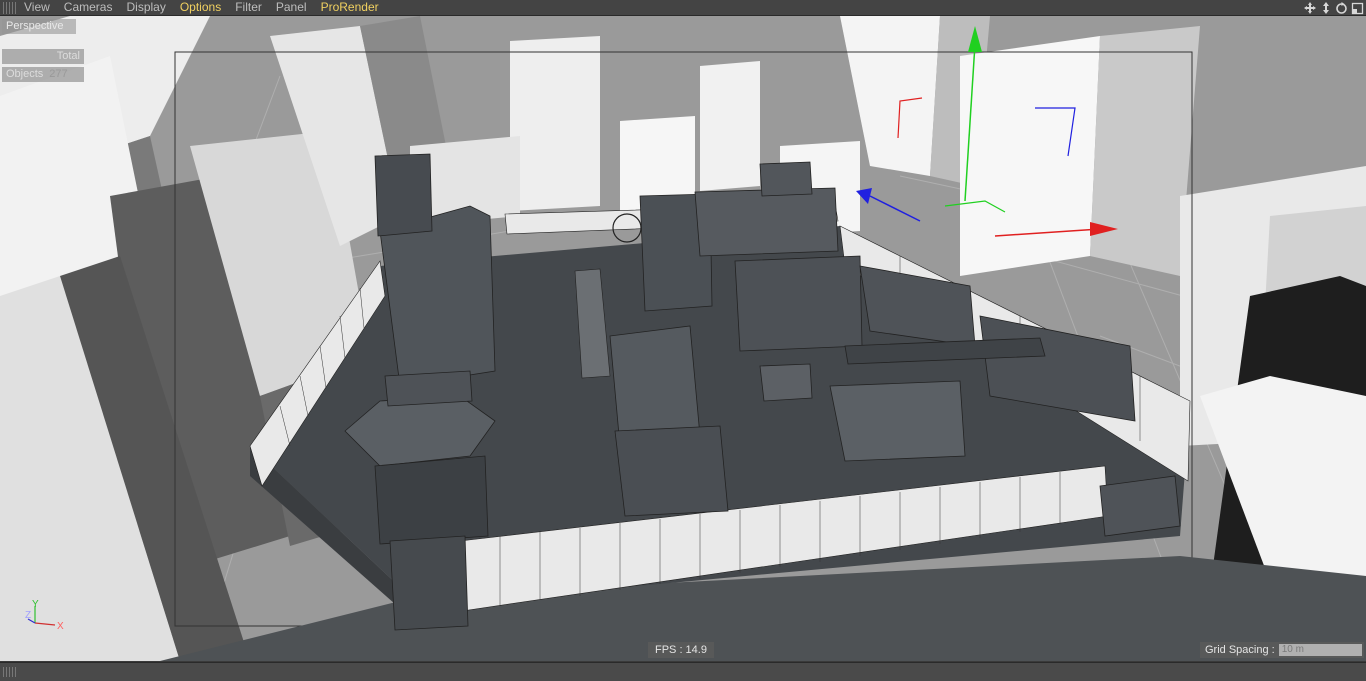 This screenshot has width=1366, height=681. I want to click on bottom-grip-icon, so click(10, 672).